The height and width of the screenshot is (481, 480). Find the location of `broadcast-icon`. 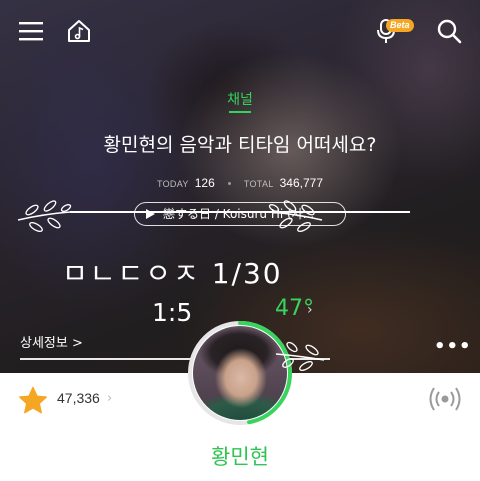

broadcast-icon is located at coordinates (445, 399).